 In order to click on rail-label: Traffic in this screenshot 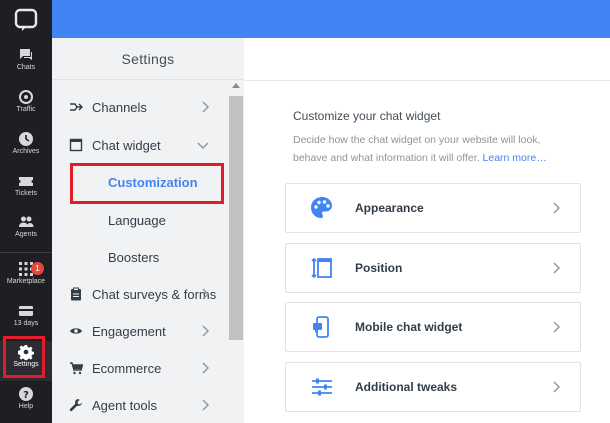, I will do `click(26, 109)`.